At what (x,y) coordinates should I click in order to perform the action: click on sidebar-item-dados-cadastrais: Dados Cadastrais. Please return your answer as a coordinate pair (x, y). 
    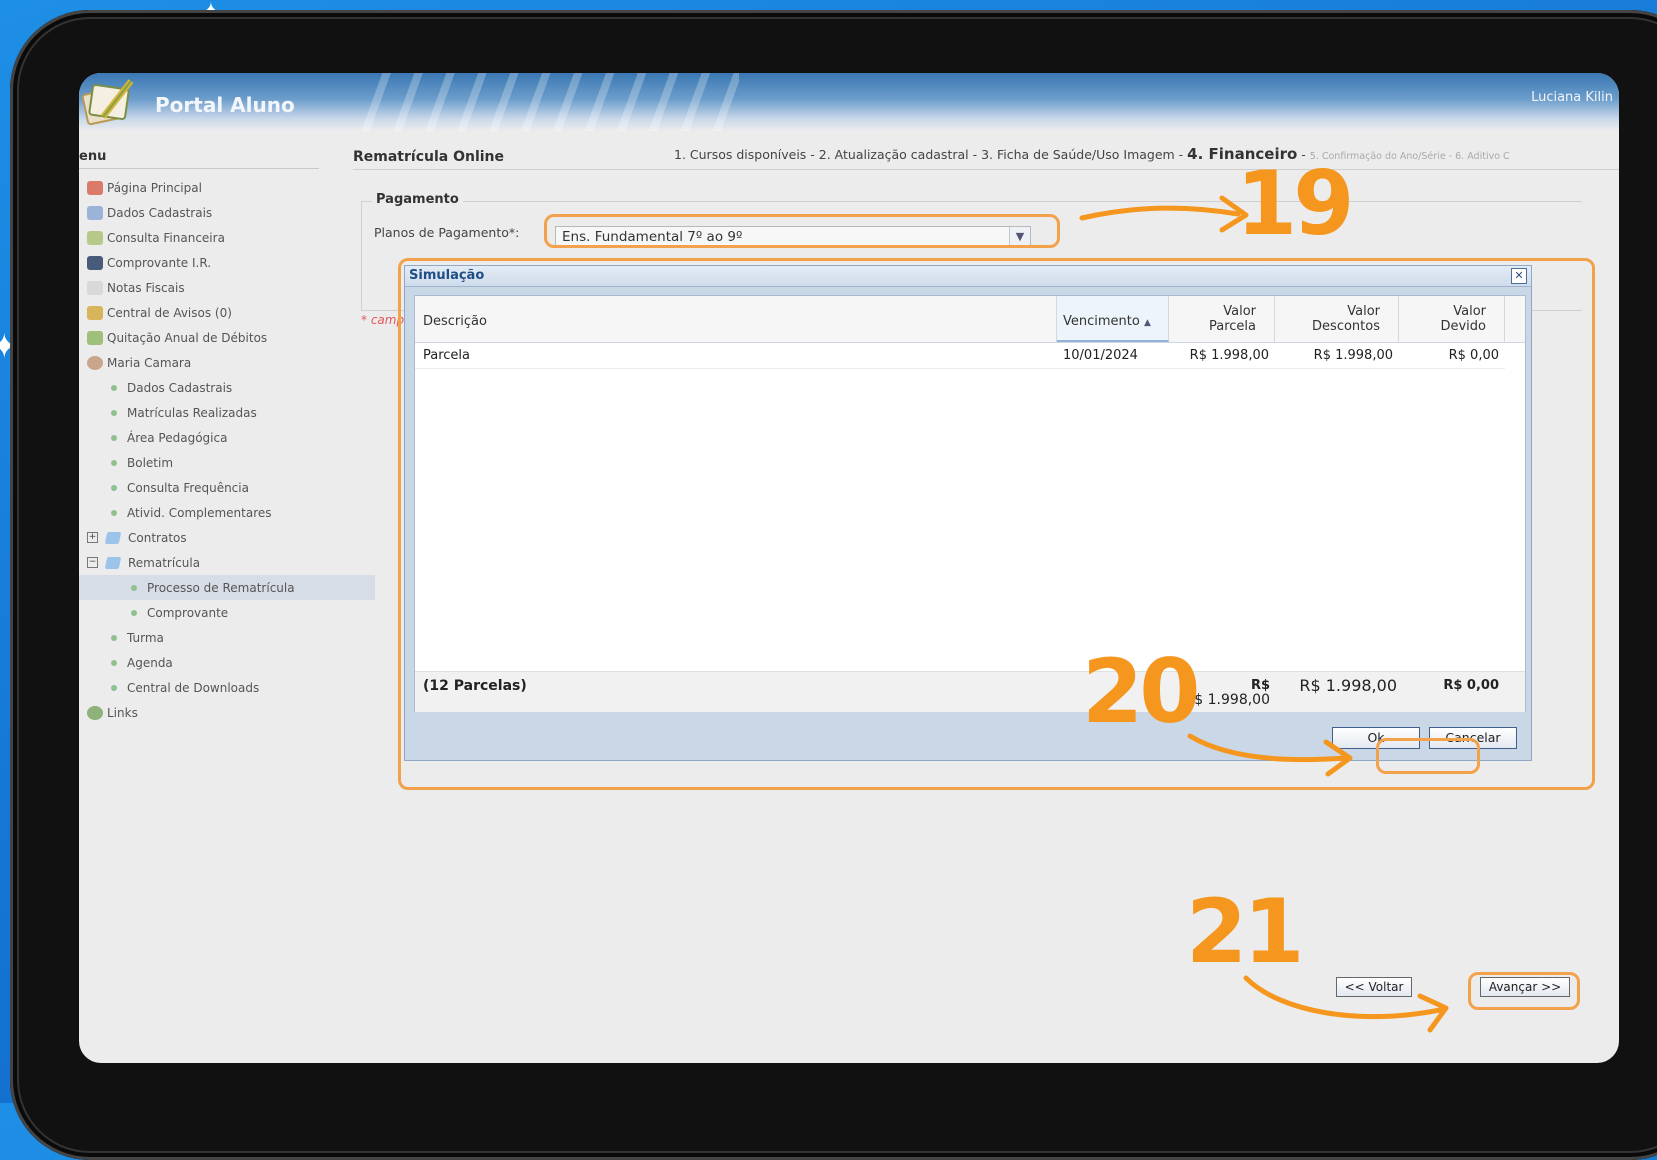
    Looking at the image, I should click on (201, 212).